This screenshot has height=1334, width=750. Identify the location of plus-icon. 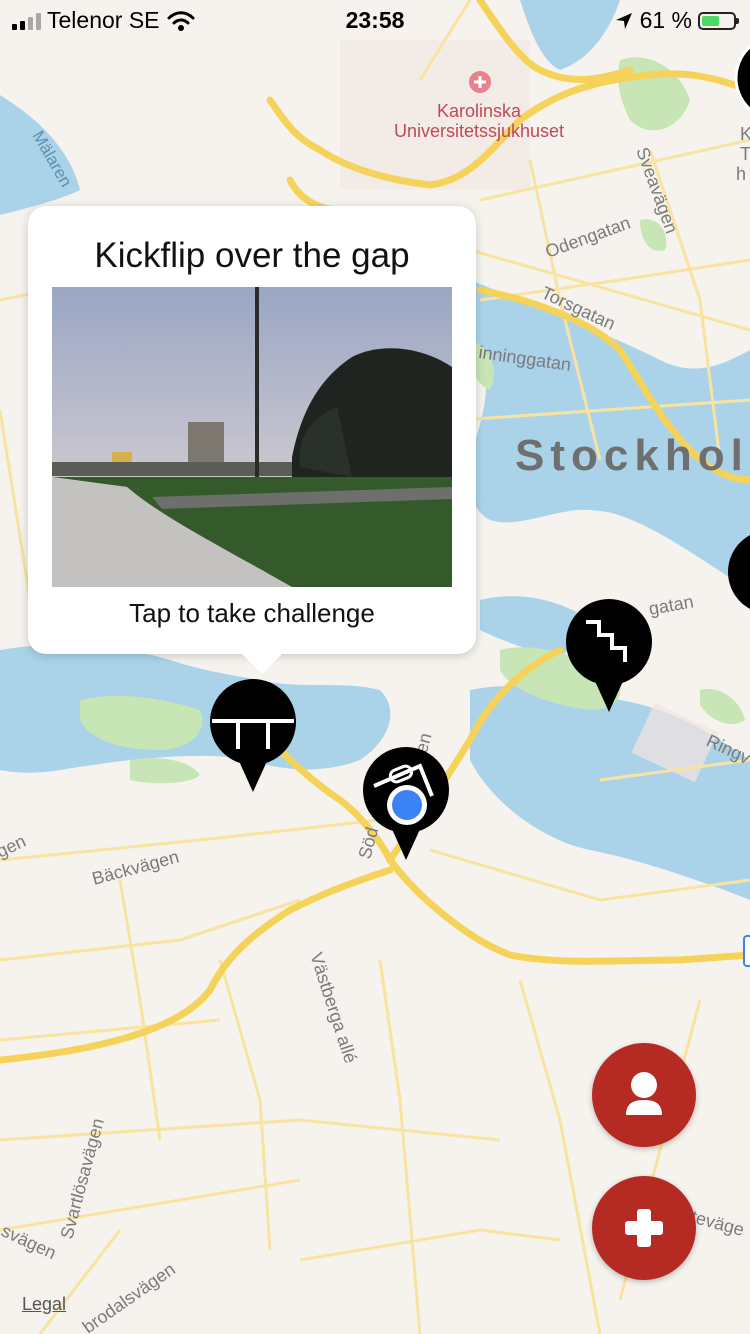
(644, 1228).